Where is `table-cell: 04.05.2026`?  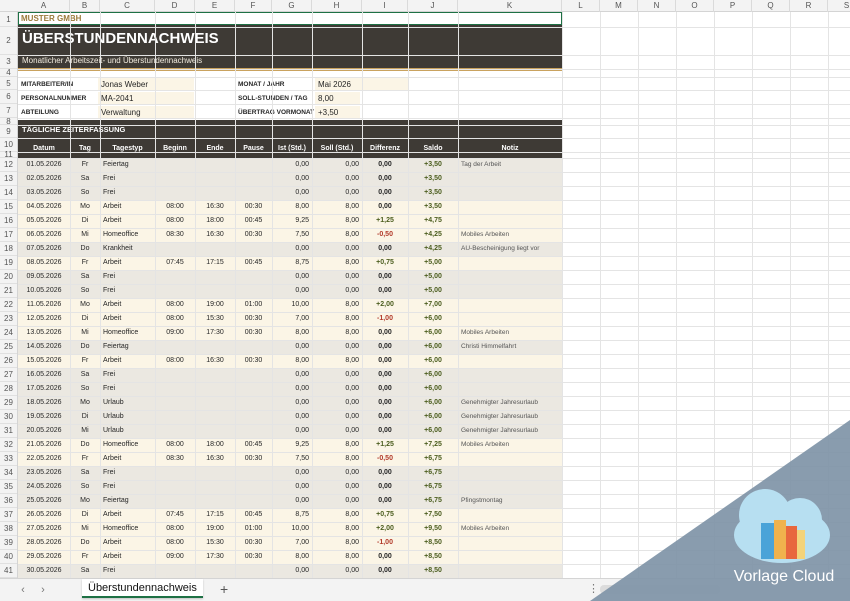
table-cell: 04.05.2026 is located at coordinates (44, 206).